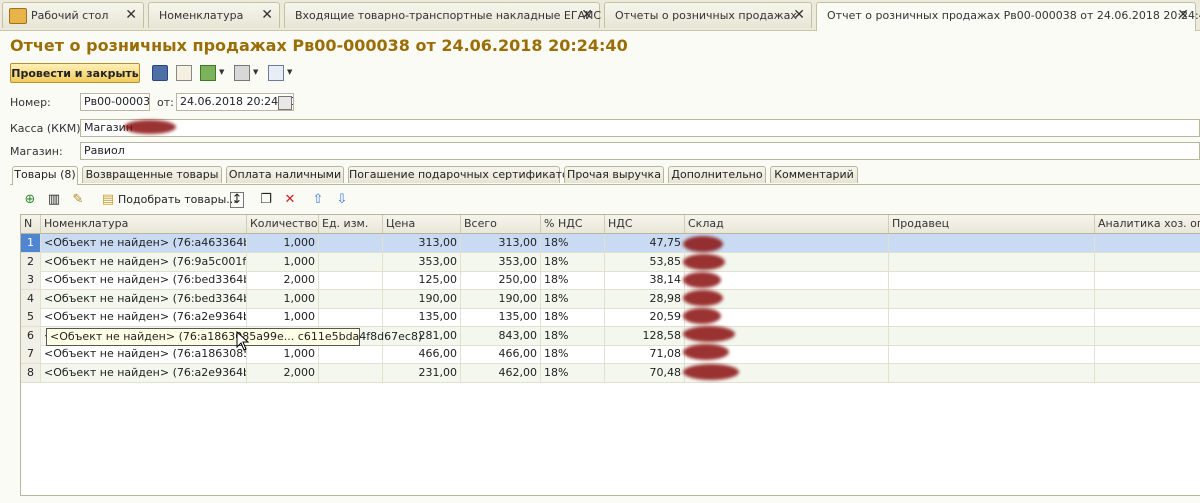 The width and height of the screenshot is (1200, 503). What do you see at coordinates (31, 317) in the screenshot?
I see `row-number: 5` at bounding box center [31, 317].